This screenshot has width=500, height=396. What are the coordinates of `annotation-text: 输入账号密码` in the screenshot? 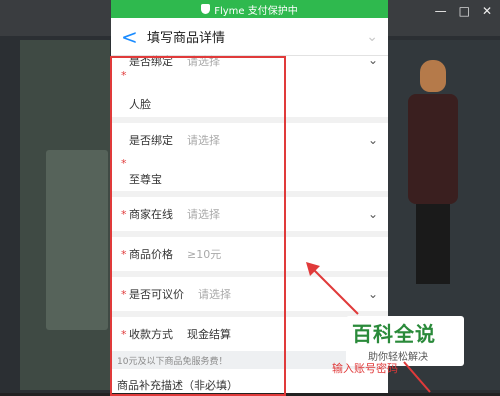 It's located at (365, 368).